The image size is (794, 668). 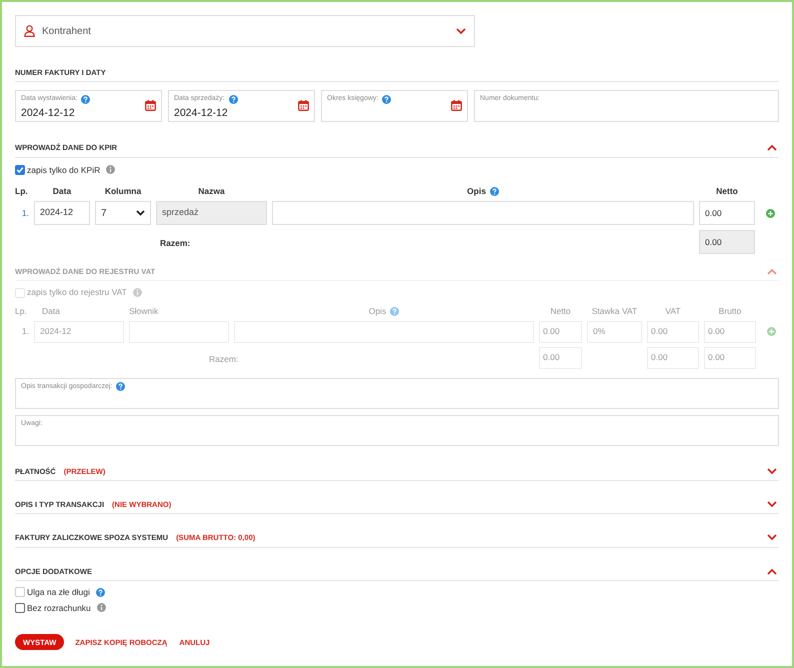 I want to click on checkbox-label: zapis tylko do KPiR, so click(x=63, y=170).